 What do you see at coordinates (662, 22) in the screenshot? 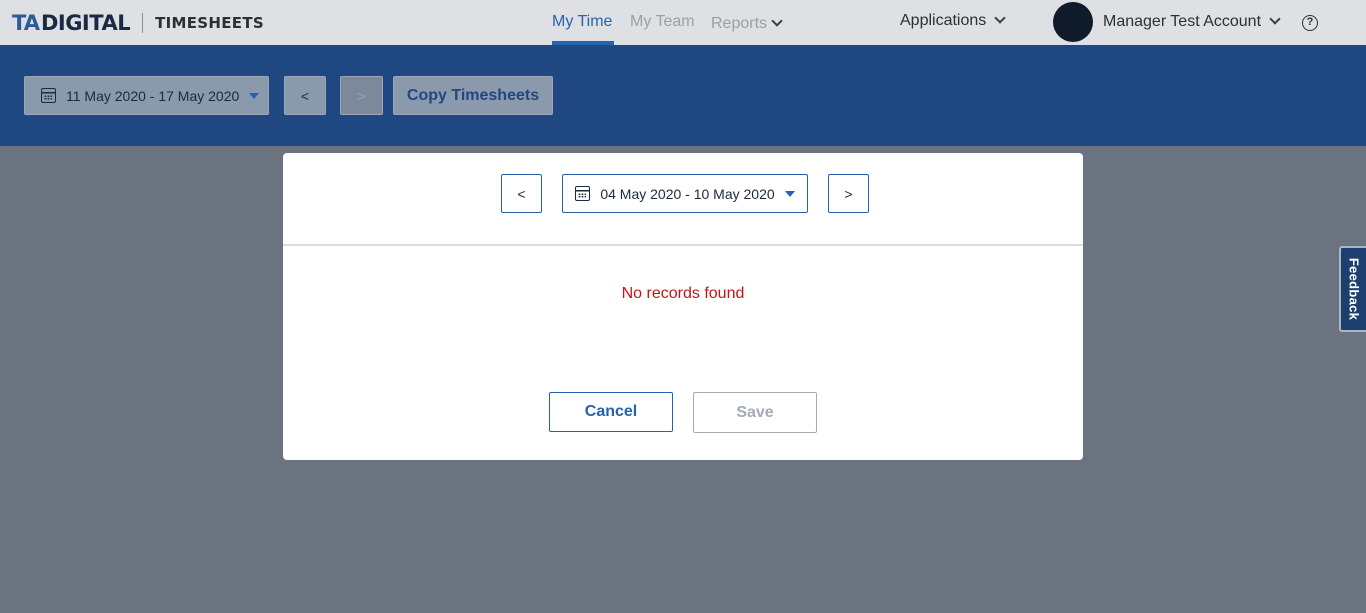
I see `nav-my-team: My Team` at bounding box center [662, 22].